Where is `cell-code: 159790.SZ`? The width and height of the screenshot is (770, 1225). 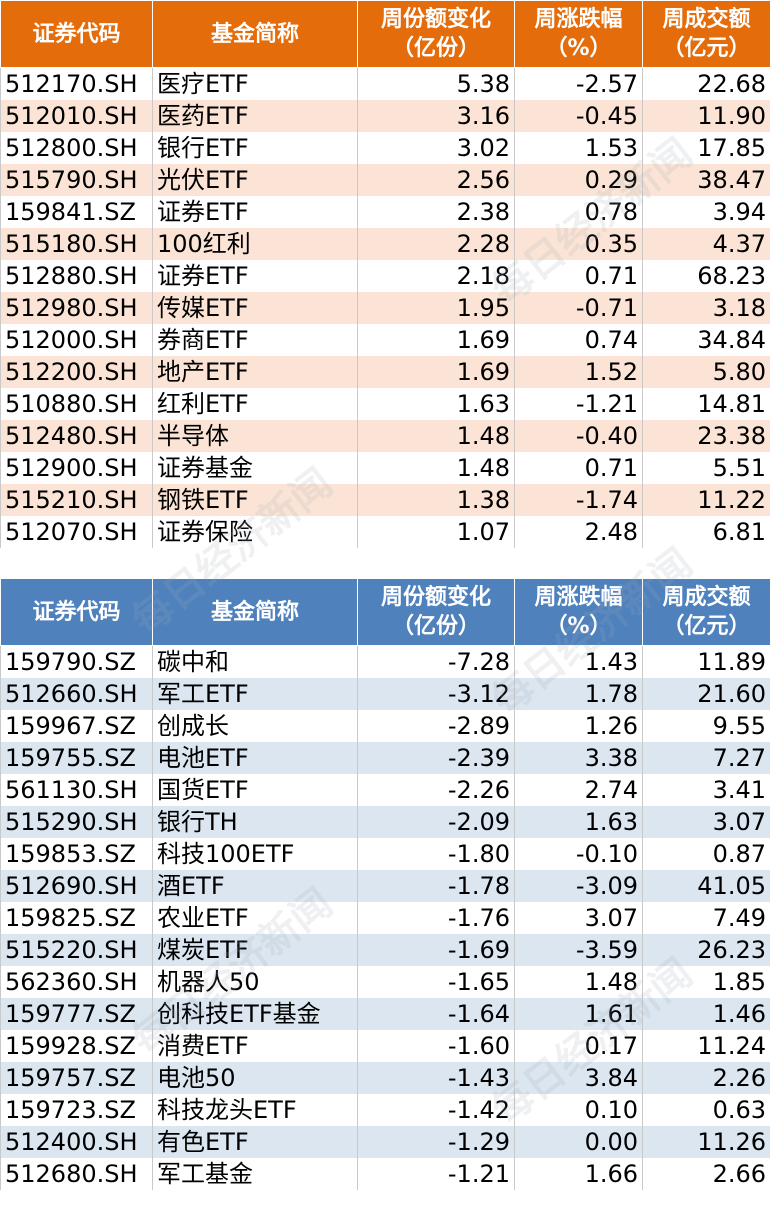
cell-code: 159790.SZ is located at coordinates (76, 661).